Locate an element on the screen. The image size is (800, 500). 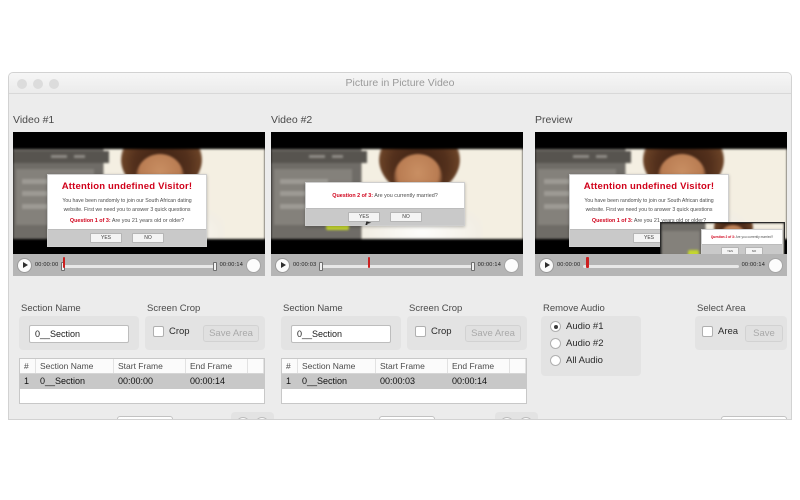
alert-question-prefix: Question 1 of 3: is located at coordinates (90, 221).